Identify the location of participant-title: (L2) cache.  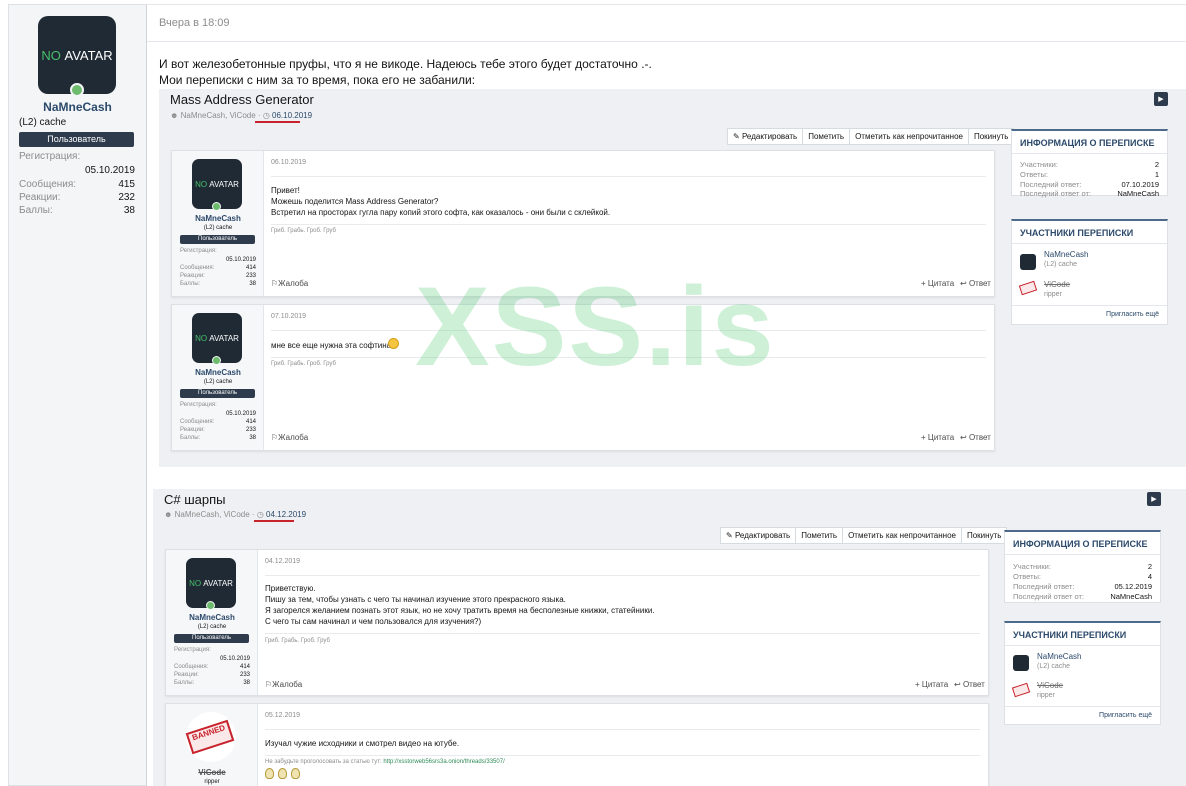
(1054, 666).